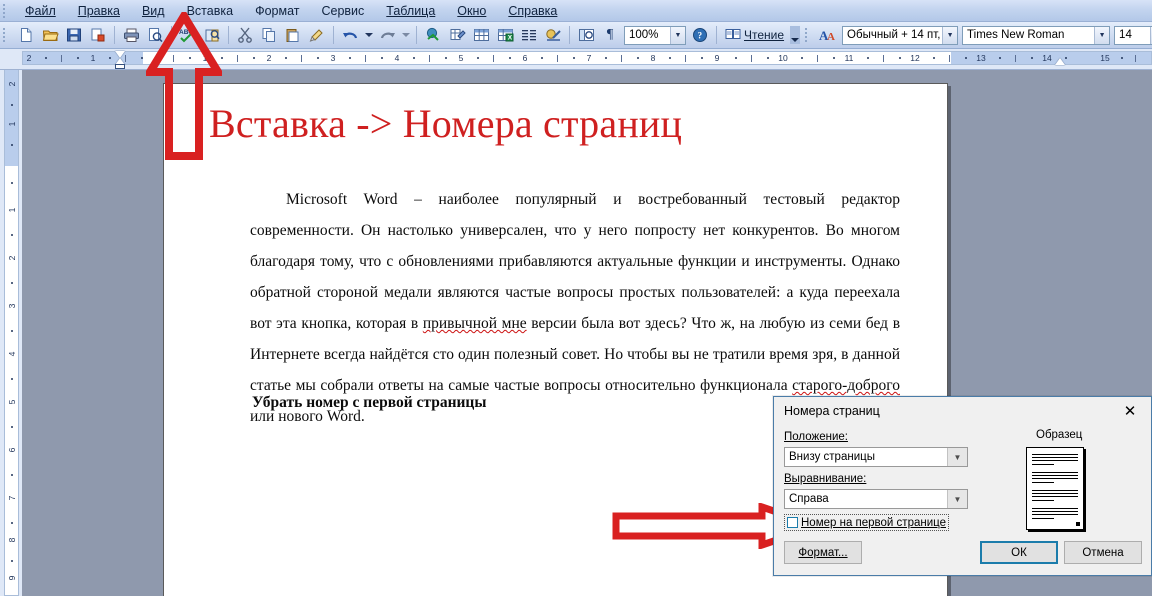 This screenshot has width=1152, height=596. Describe the element at coordinates (369, 402) in the screenshot. I see `document-subheading: Убрать номер с первой страницы` at that location.